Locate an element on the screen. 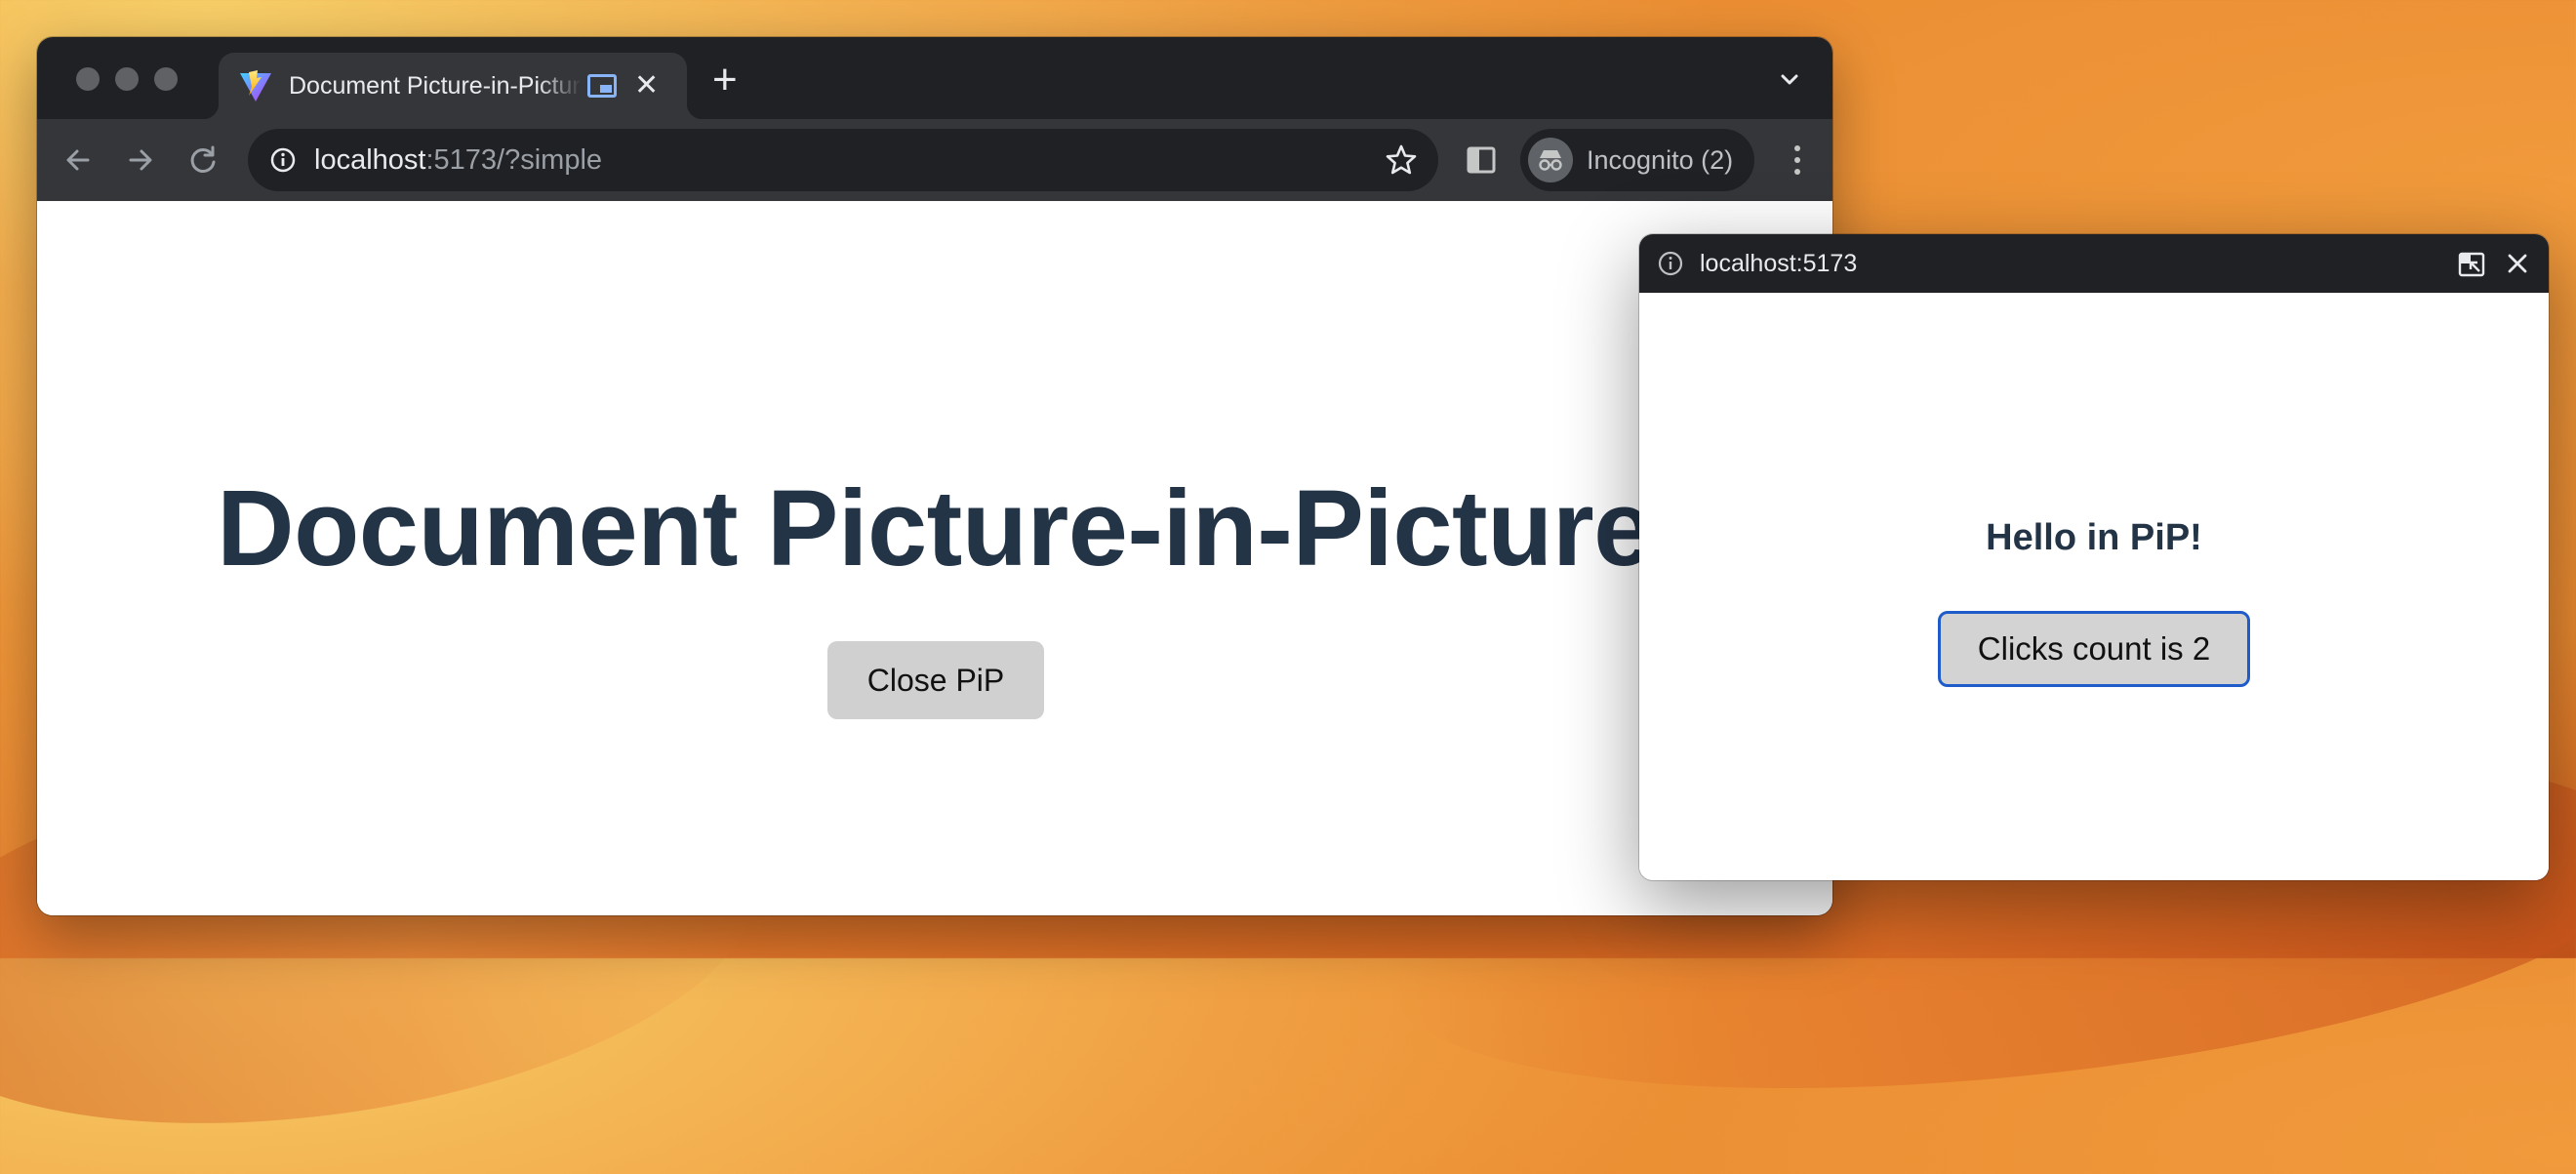  close-icon is located at coordinates (2517, 263).